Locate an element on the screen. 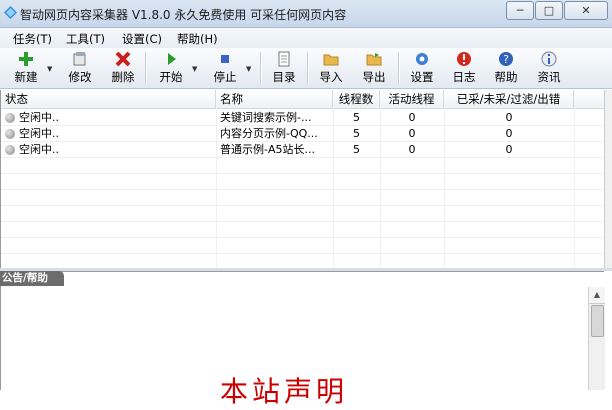 The height and width of the screenshot is (410, 612). gear-icon is located at coordinates (422, 59).